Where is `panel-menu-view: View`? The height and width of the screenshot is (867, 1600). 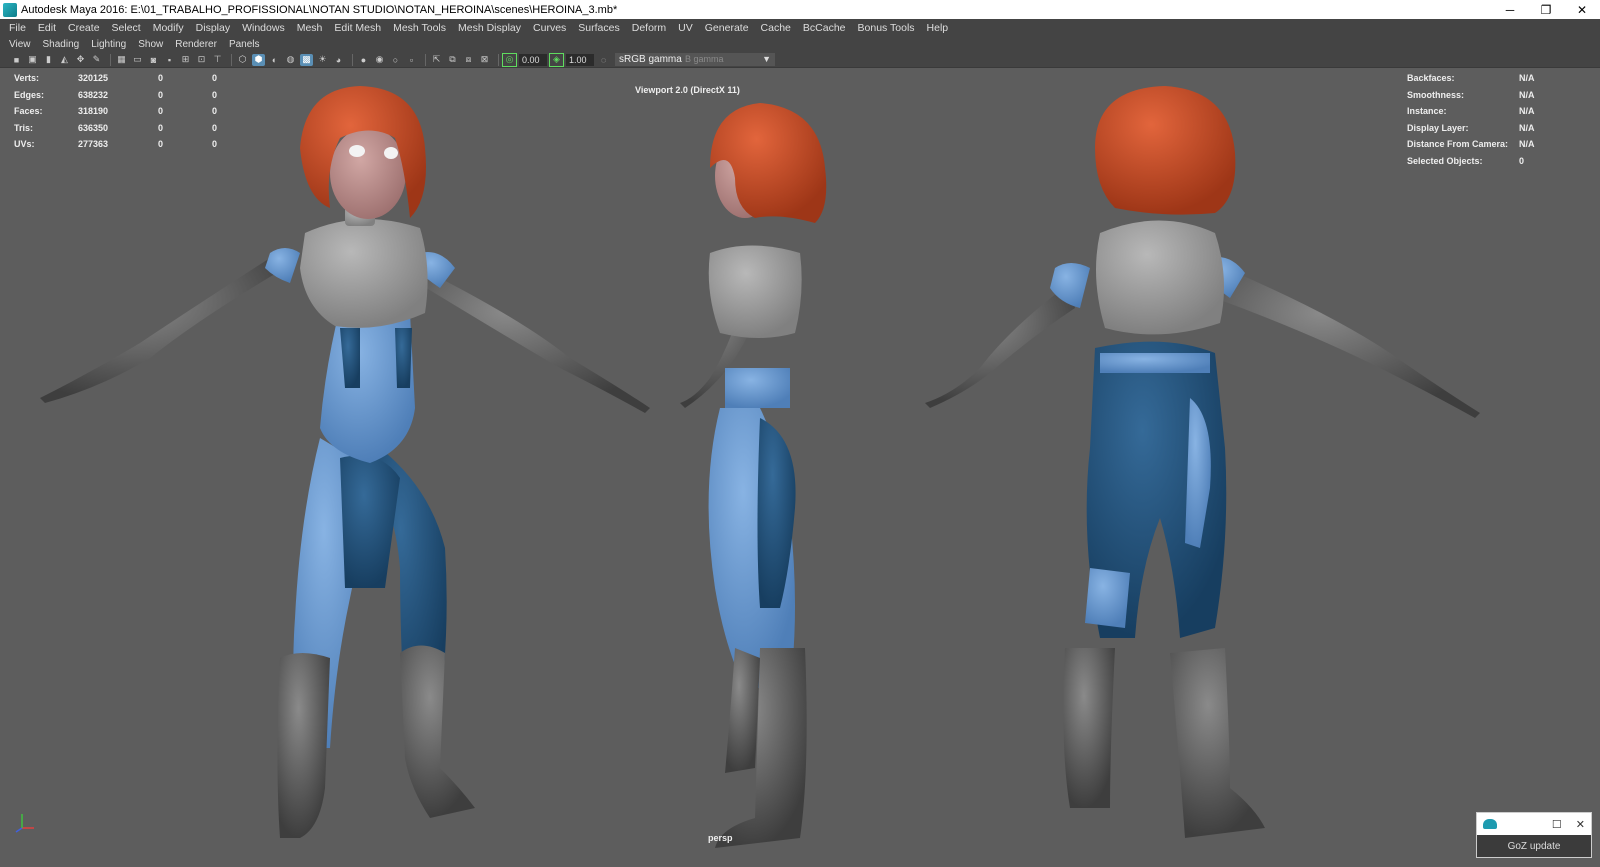 panel-menu-view: View is located at coordinates (20, 44).